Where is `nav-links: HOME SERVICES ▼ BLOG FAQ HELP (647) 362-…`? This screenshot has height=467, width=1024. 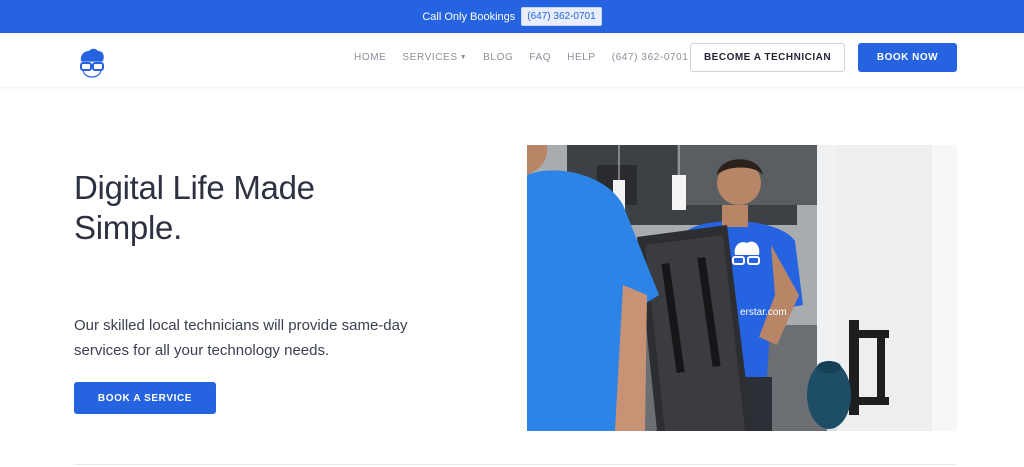 nav-links: HOME SERVICES ▼ BLOG FAQ HELP (647) 362-… is located at coordinates (521, 57).